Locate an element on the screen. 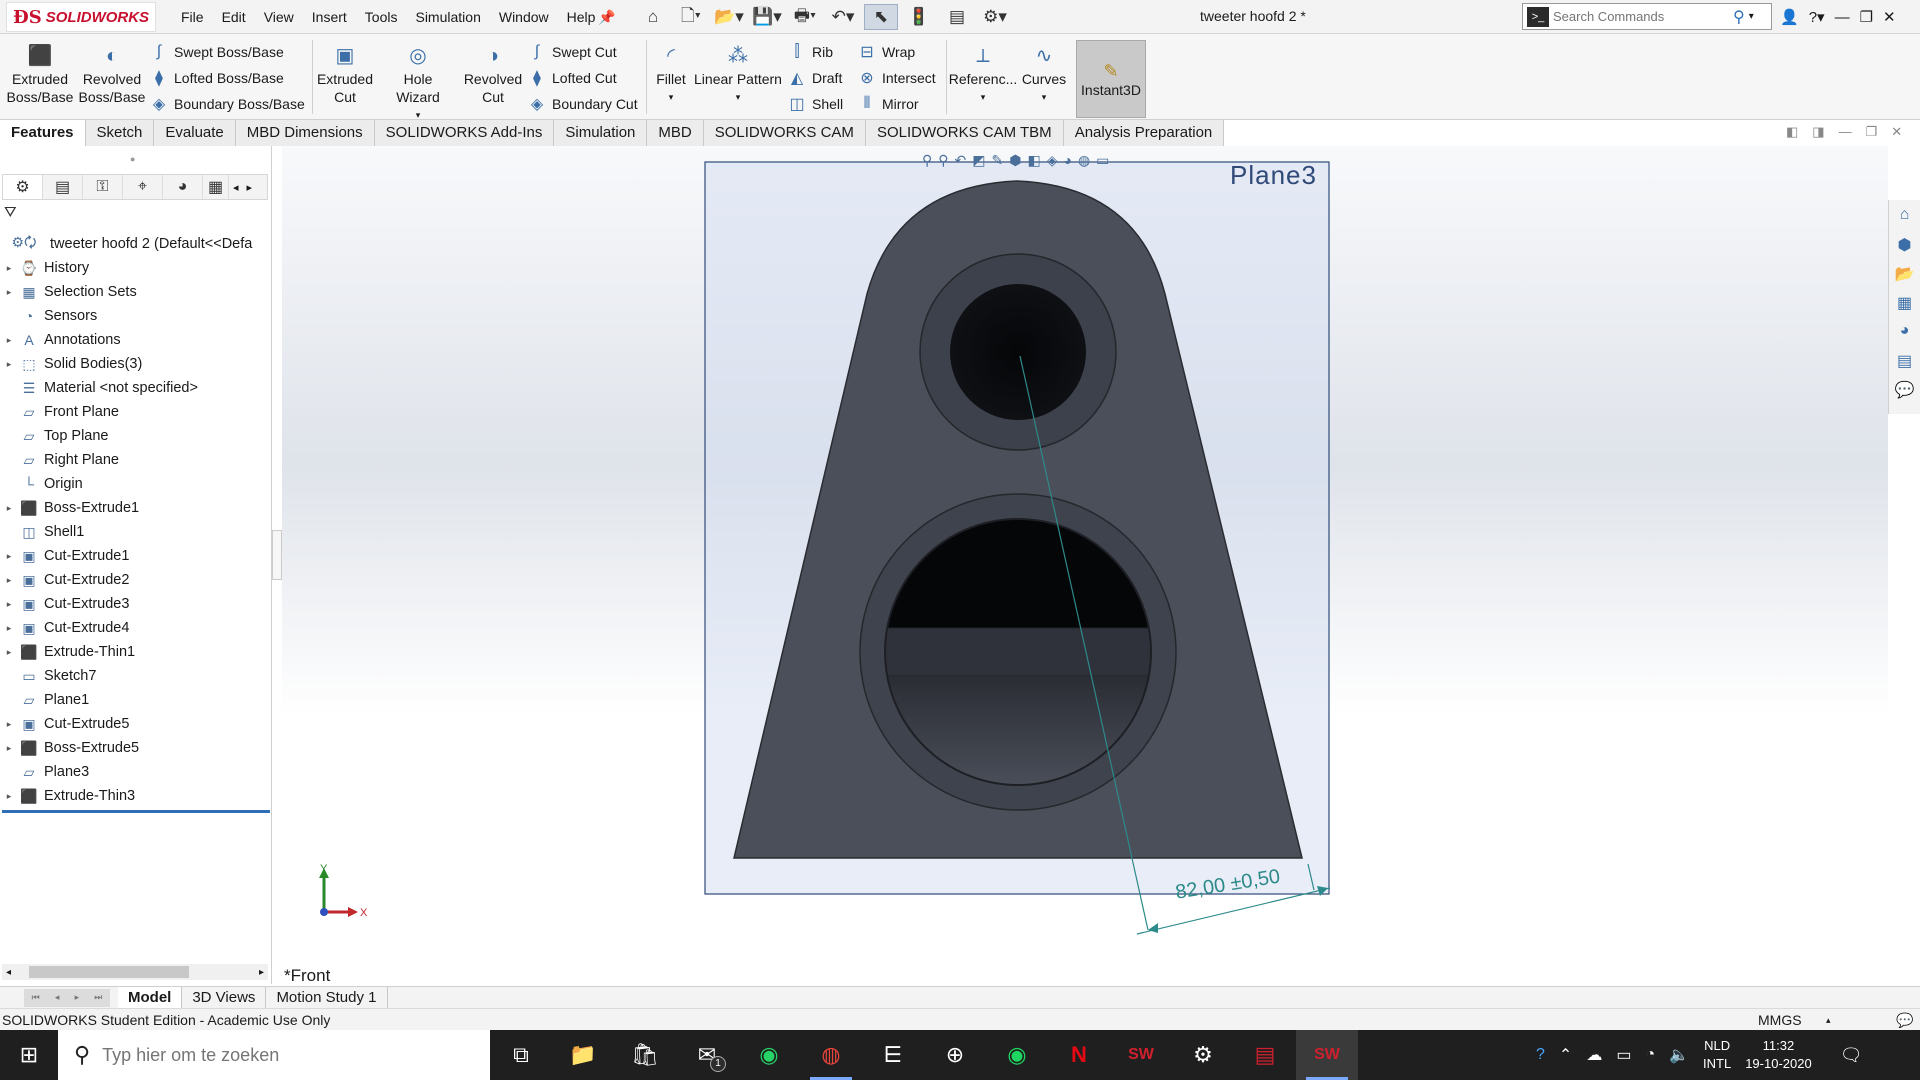  reference-dropdown-icon: ▾ is located at coordinates (983, 97).